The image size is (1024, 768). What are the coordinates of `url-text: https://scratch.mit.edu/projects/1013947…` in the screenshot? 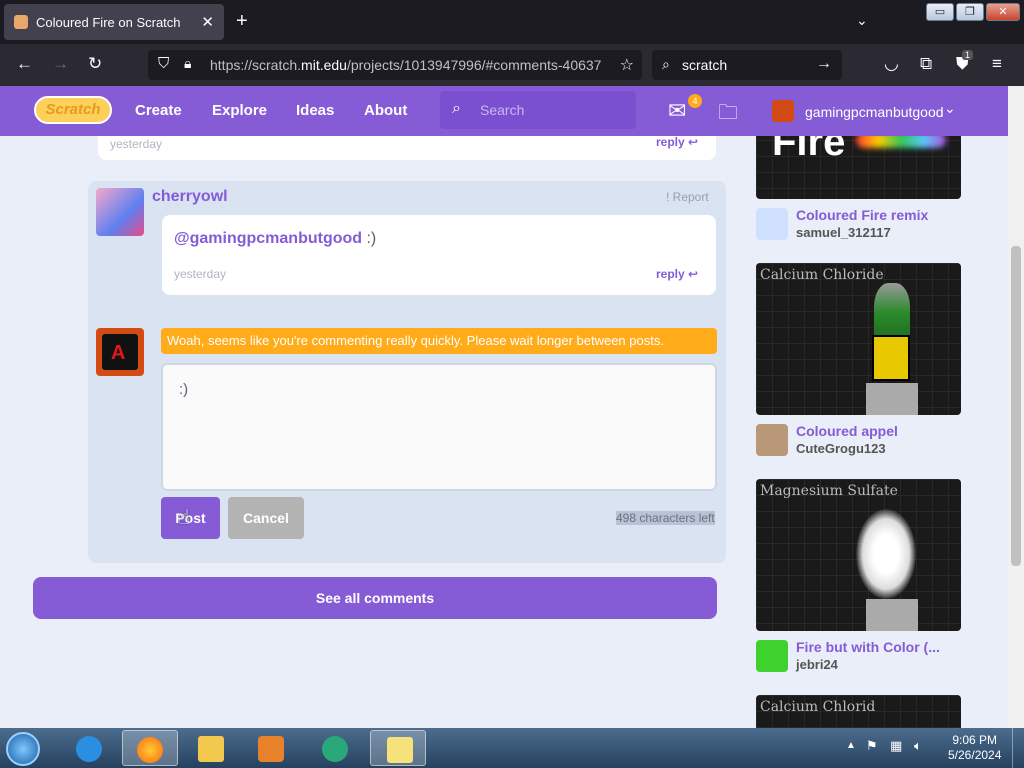 It's located at (410, 65).